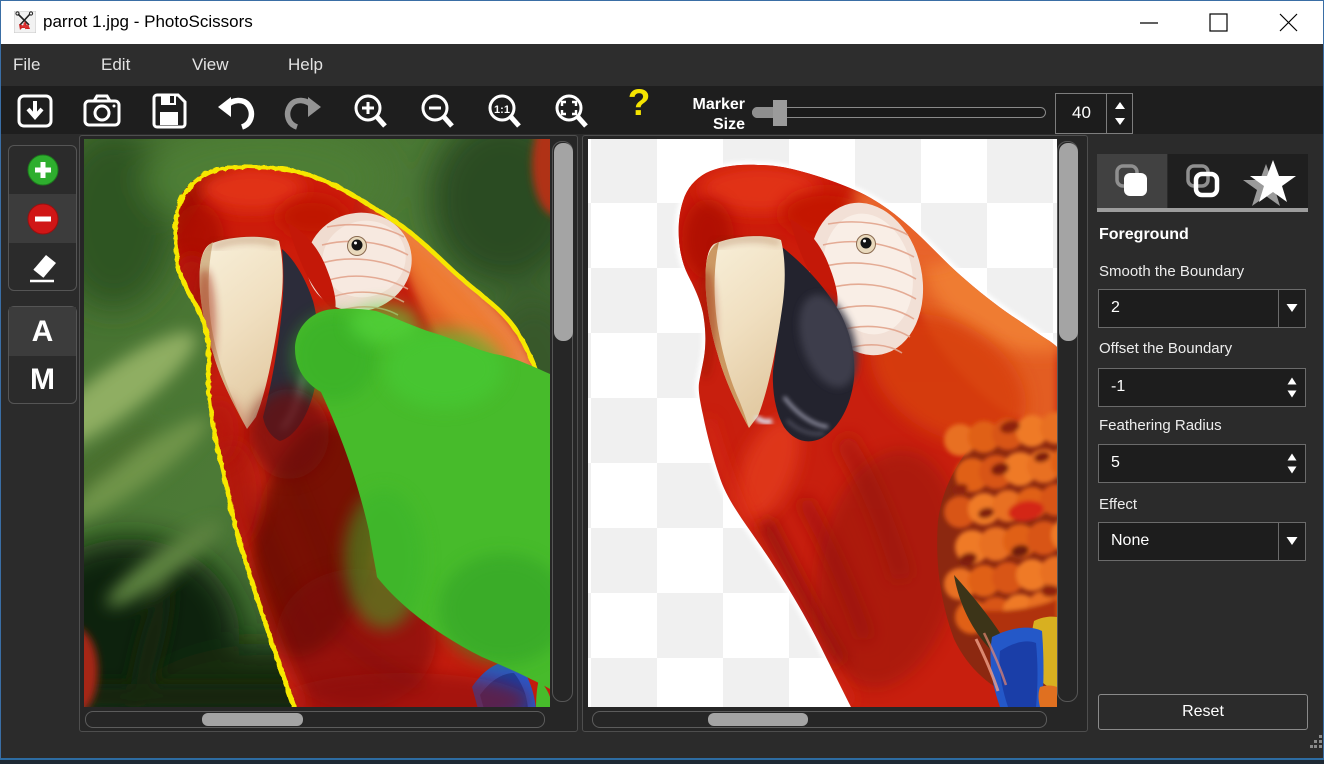 This screenshot has width=1324, height=764. What do you see at coordinates (502, 110) in the screenshot?
I see `svg-text: 1:1` at bounding box center [502, 110].